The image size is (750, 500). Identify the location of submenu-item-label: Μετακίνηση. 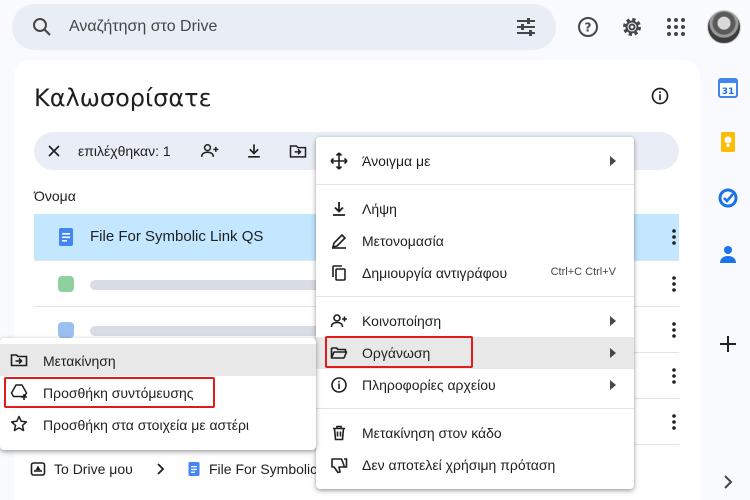
(79, 361).